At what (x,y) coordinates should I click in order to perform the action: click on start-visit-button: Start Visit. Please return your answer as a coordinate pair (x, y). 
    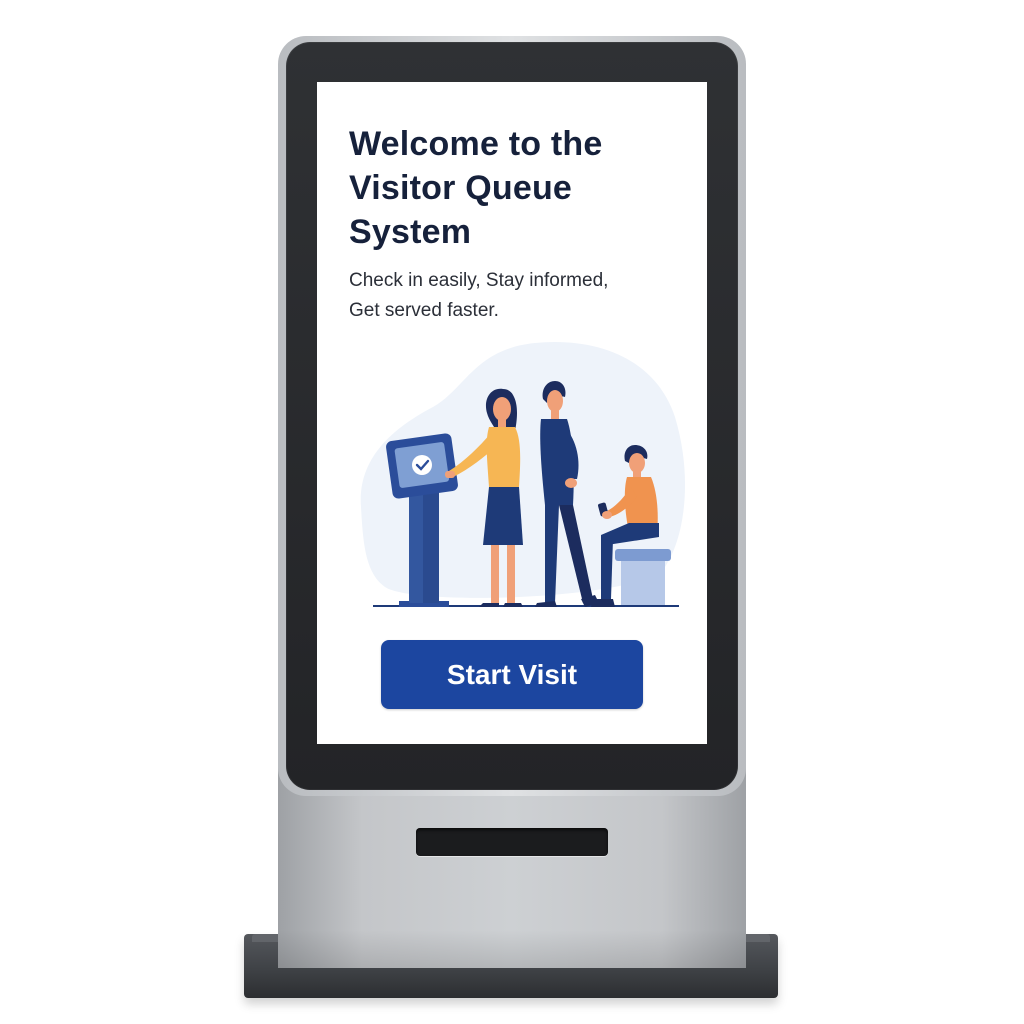
    Looking at the image, I should click on (512, 674).